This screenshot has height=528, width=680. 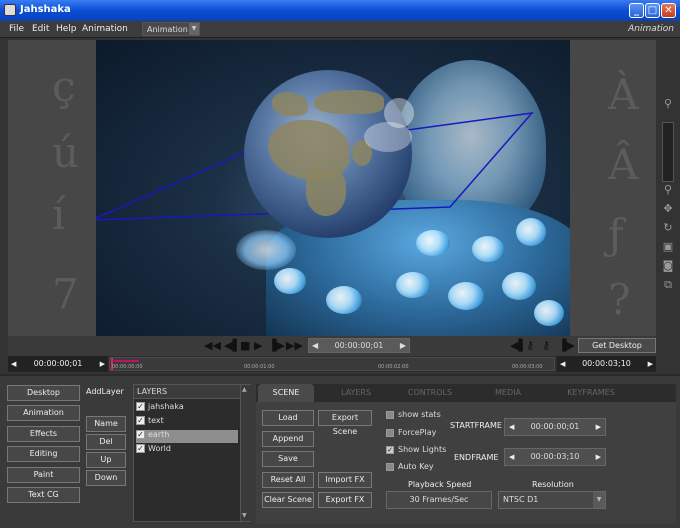 I want to click on module-animation-button: Animation, so click(x=43, y=413).